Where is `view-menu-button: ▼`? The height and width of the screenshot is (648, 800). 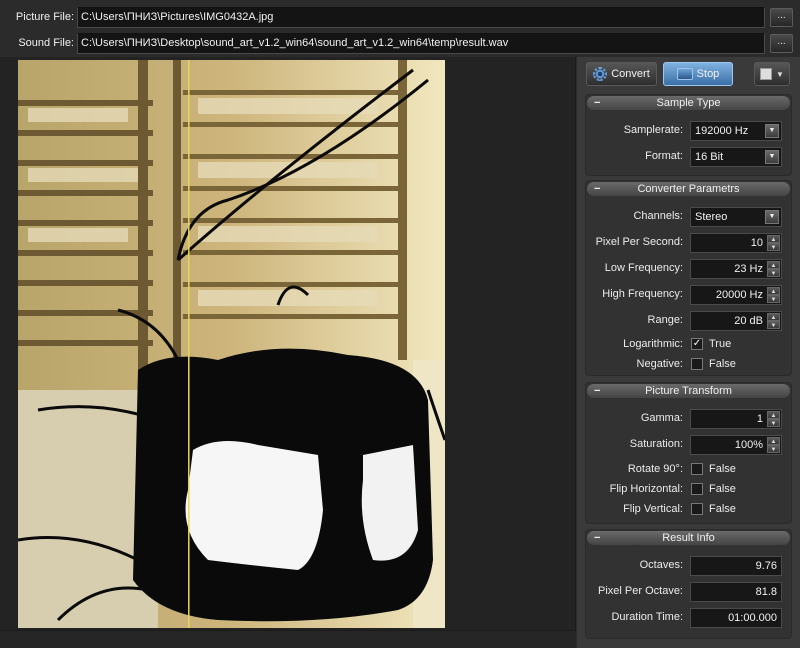 view-menu-button: ▼ is located at coordinates (772, 74).